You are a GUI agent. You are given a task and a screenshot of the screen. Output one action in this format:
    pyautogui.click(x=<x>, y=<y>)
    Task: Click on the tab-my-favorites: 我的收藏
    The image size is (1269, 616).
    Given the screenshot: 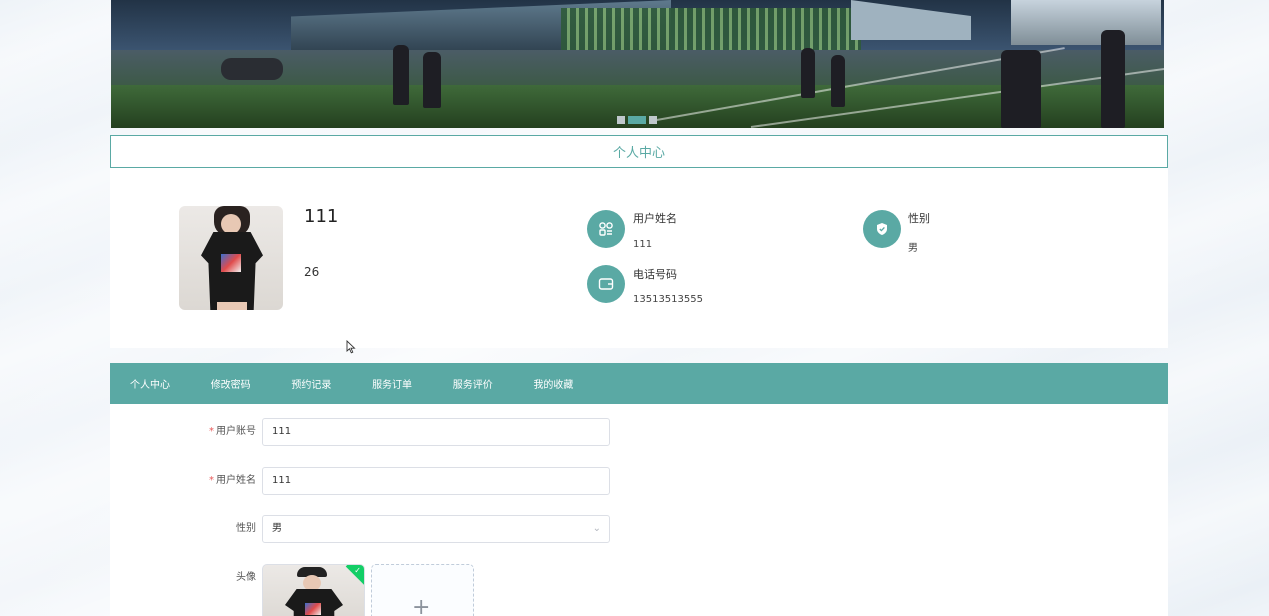 What is the action you would take?
    pyautogui.click(x=573, y=383)
    